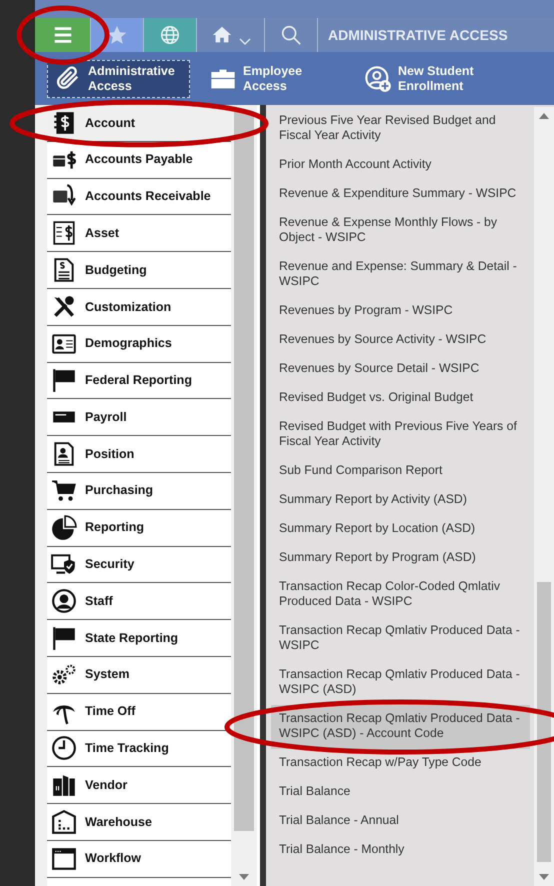  I want to click on warehouse-icon, so click(64, 822).